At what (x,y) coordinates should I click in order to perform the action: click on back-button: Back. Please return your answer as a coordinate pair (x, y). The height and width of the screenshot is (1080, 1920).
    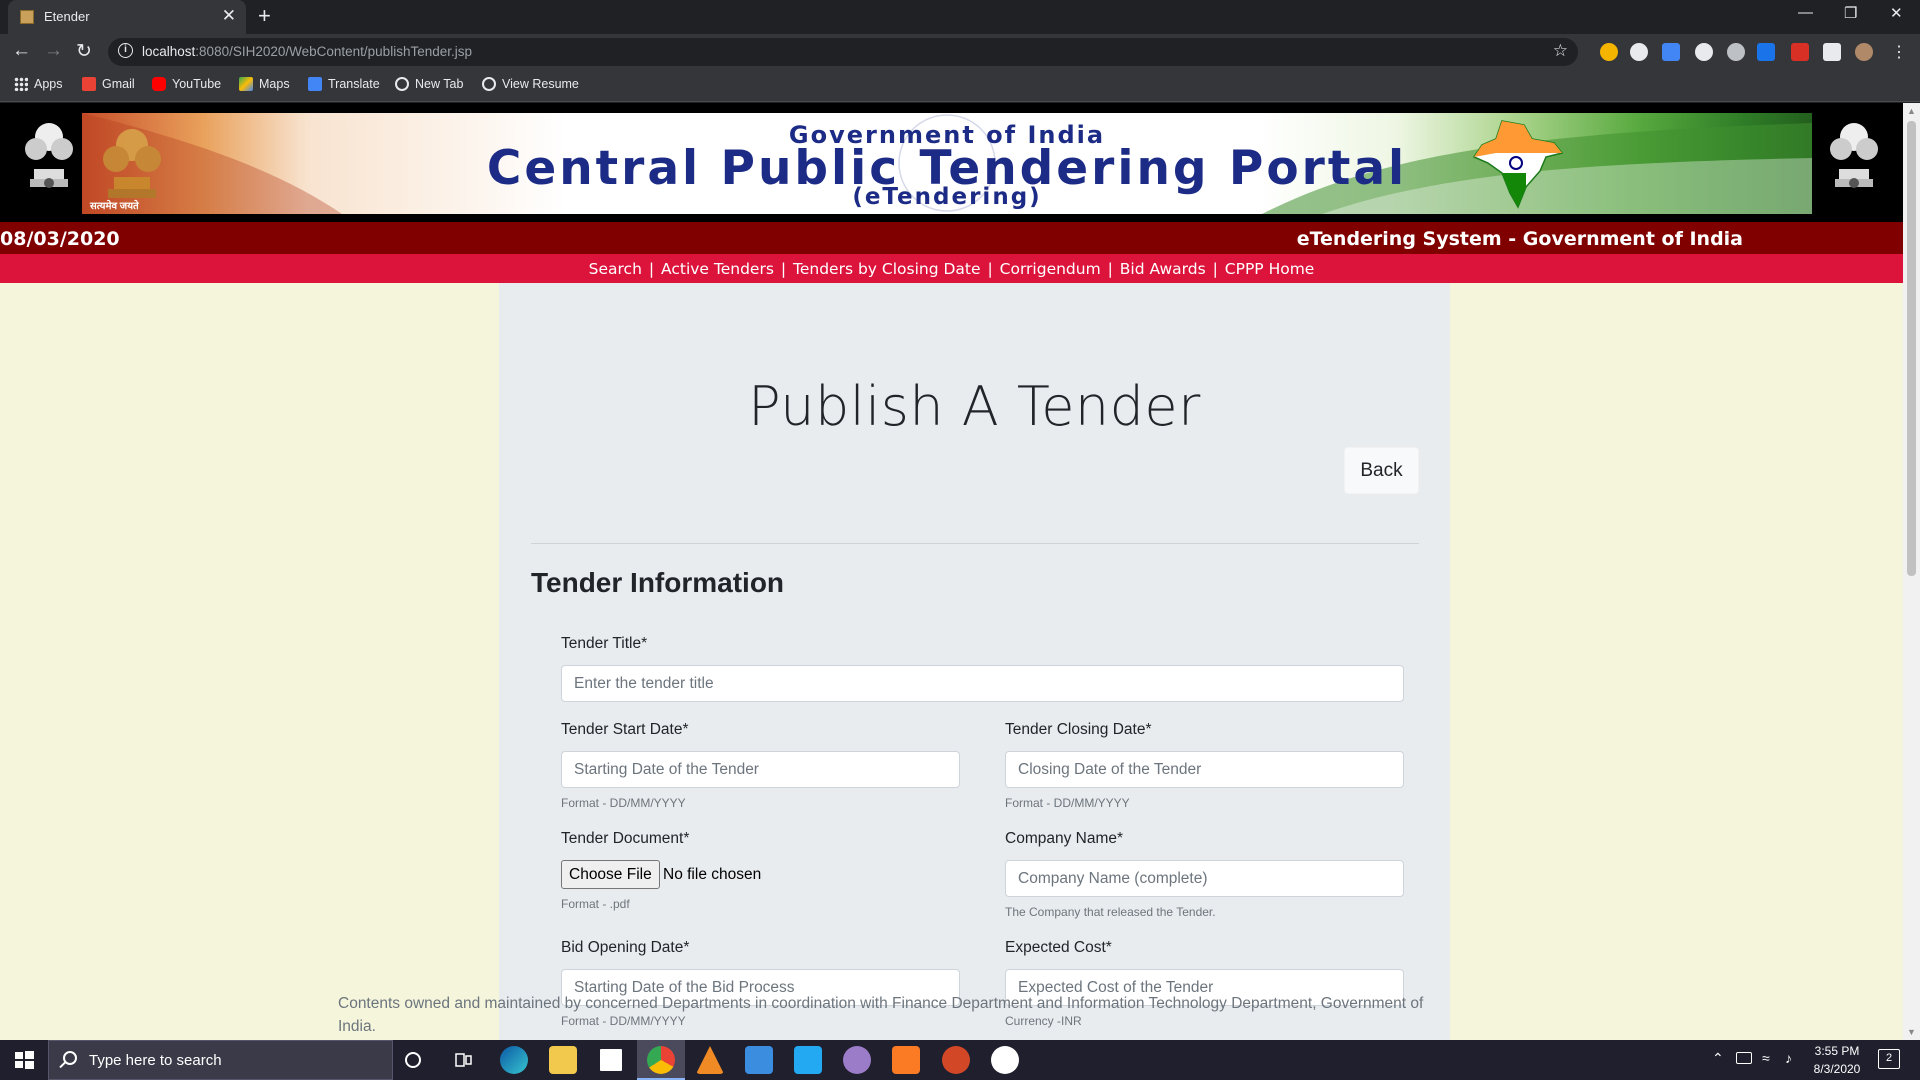
    Looking at the image, I should click on (1381, 470).